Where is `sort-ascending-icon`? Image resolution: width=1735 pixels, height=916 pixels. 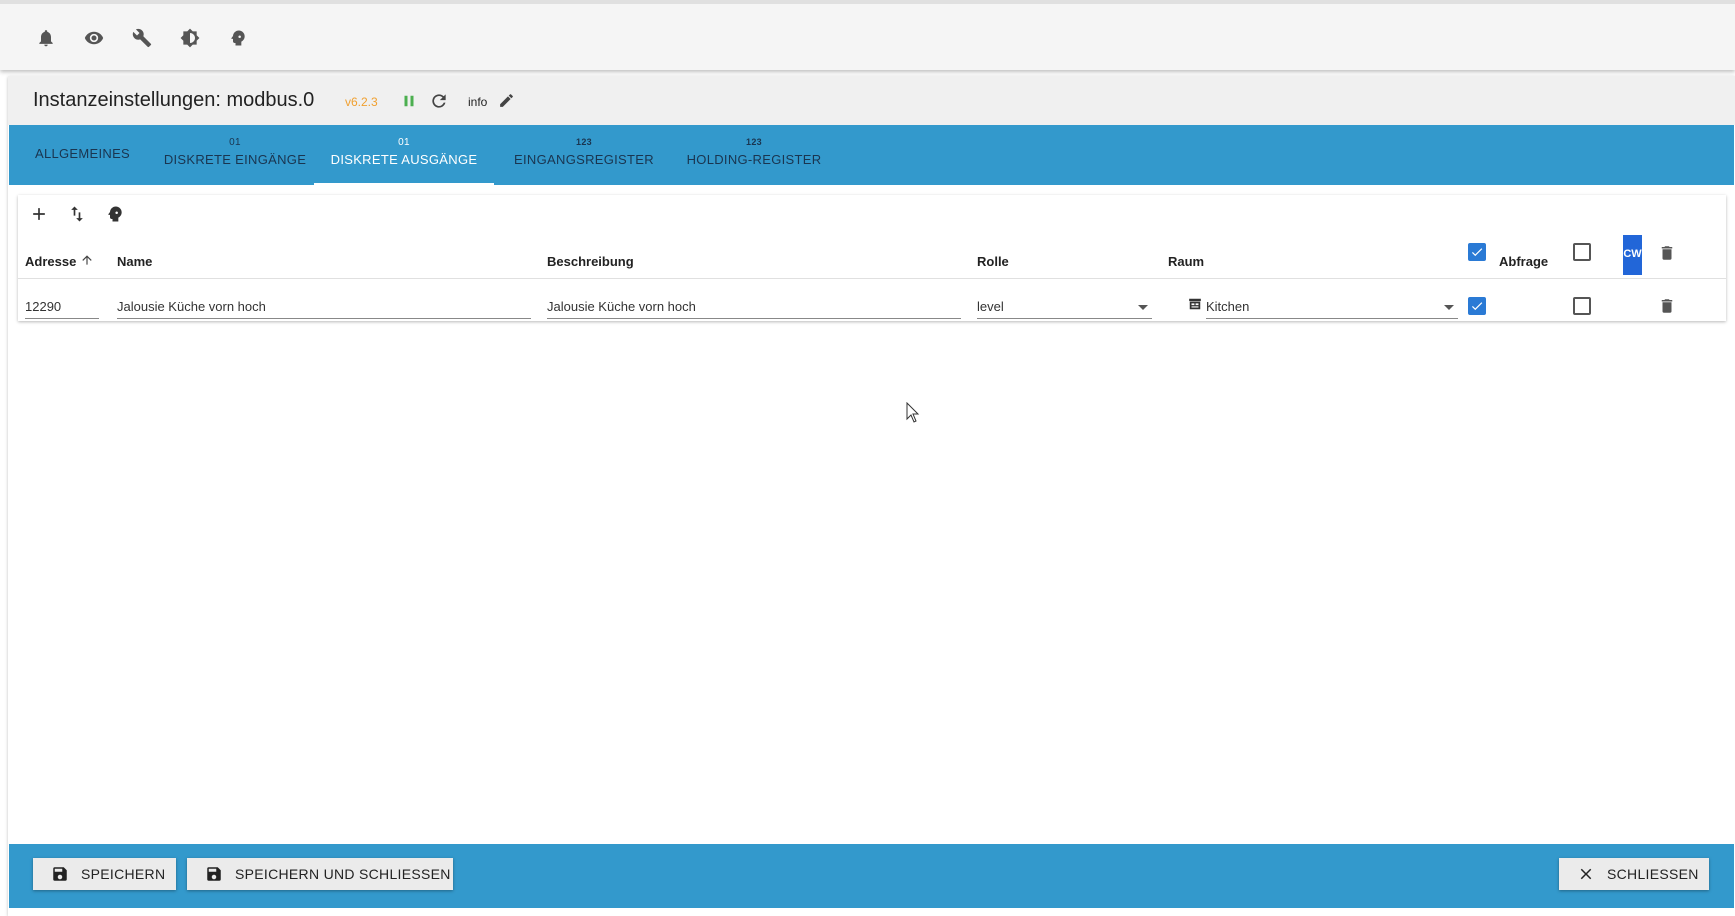
sort-ascending-icon is located at coordinates (87, 260).